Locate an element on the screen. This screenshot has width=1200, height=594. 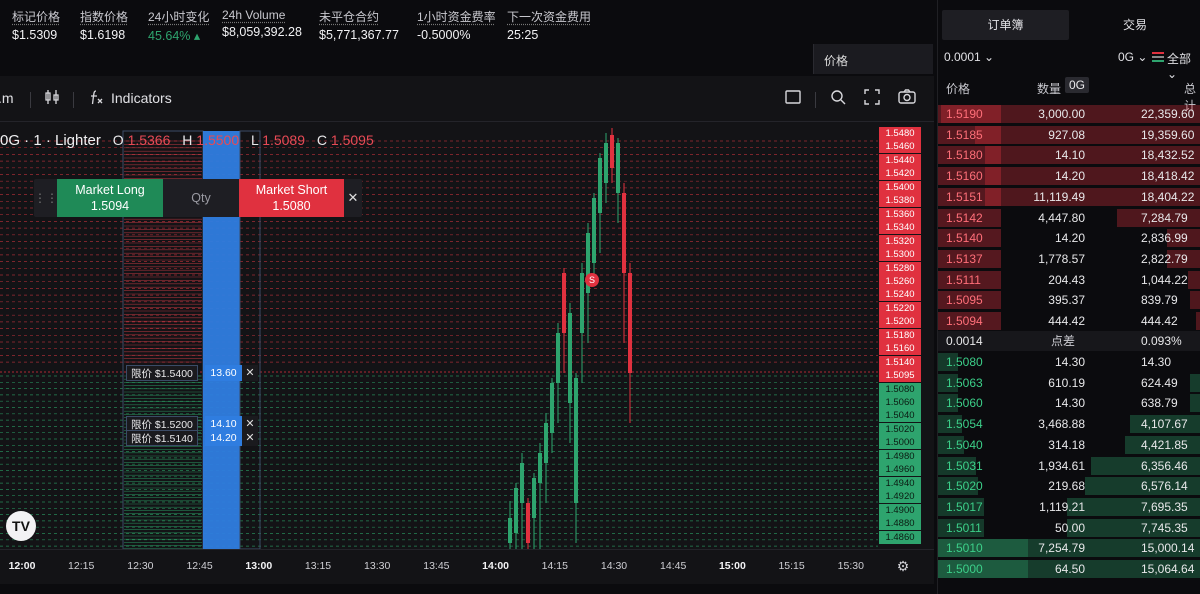
fullscreen-square-icon is located at coordinates (793, 98).